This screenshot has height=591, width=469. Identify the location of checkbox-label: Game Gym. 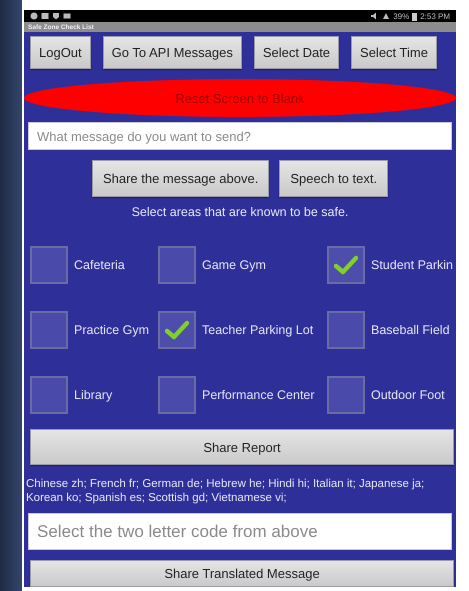
(234, 265).